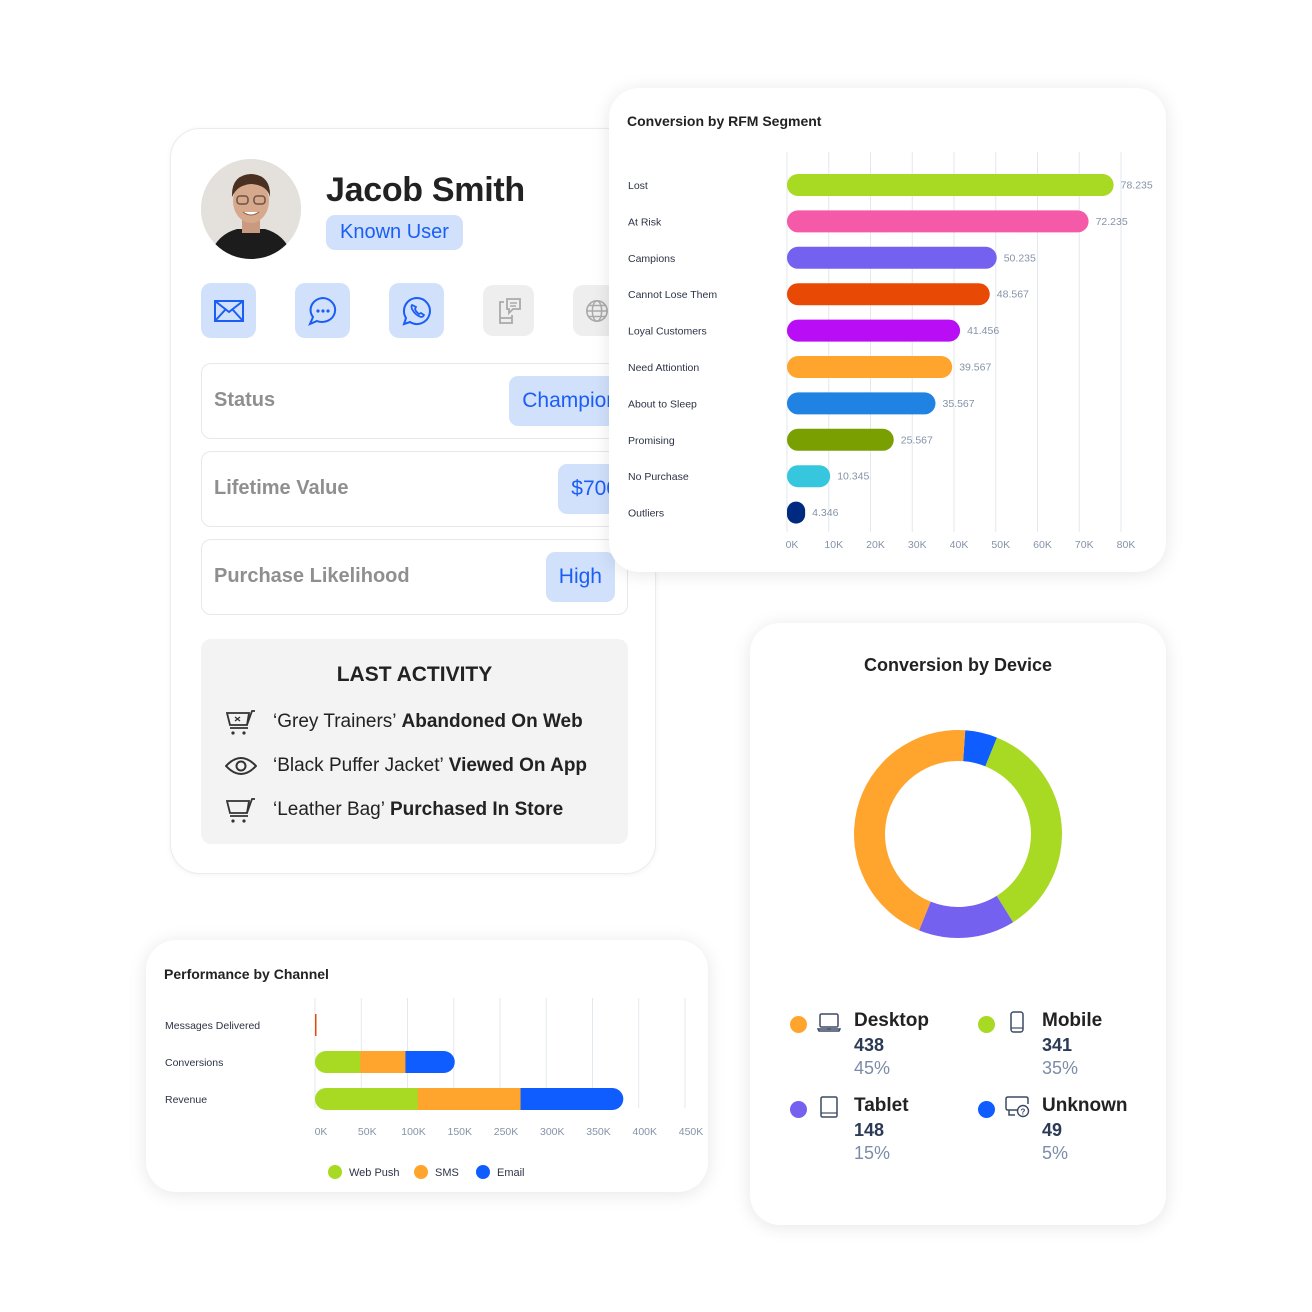  What do you see at coordinates (829, 1107) in the screenshot?
I see `tablet-icon` at bounding box center [829, 1107].